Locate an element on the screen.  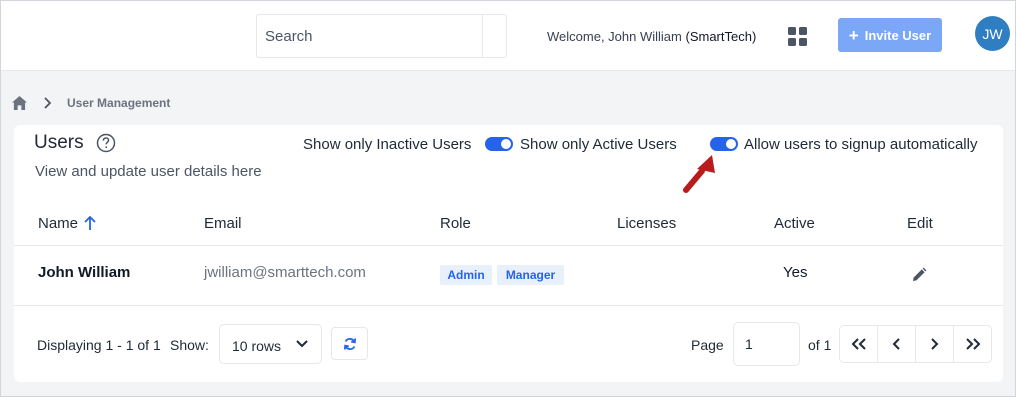
welcome-message: Welcome, John William (SmartTech) is located at coordinates (651, 36).